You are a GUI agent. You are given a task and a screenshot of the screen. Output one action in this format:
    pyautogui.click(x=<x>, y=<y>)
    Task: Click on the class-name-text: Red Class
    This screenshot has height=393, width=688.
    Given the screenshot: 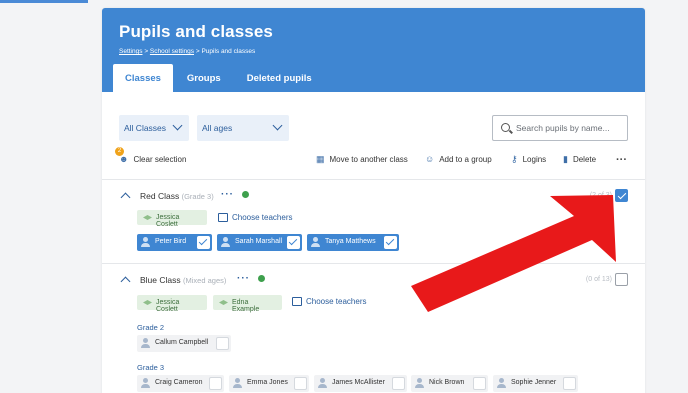 What is the action you would take?
    pyautogui.click(x=160, y=196)
    